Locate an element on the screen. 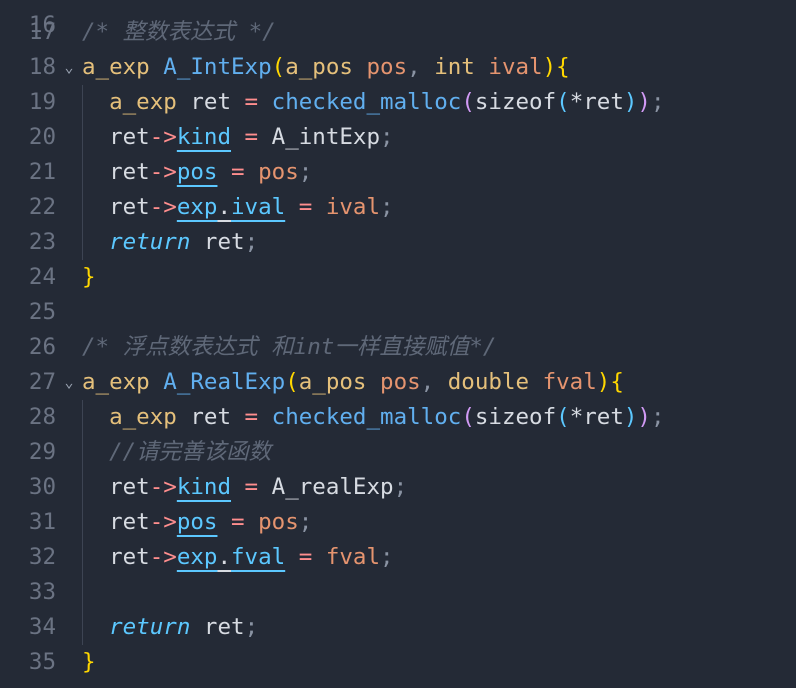  code-line: 29 //请完善该函数 is located at coordinates (398, 452).